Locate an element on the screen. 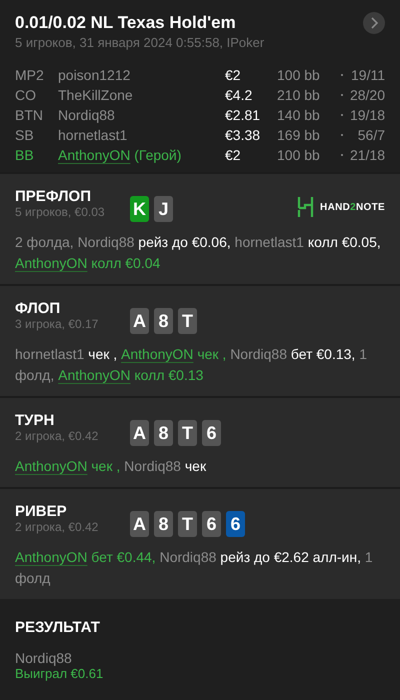 The width and height of the screenshot is (400, 700). player-bb: 140 bb is located at coordinates (299, 115).